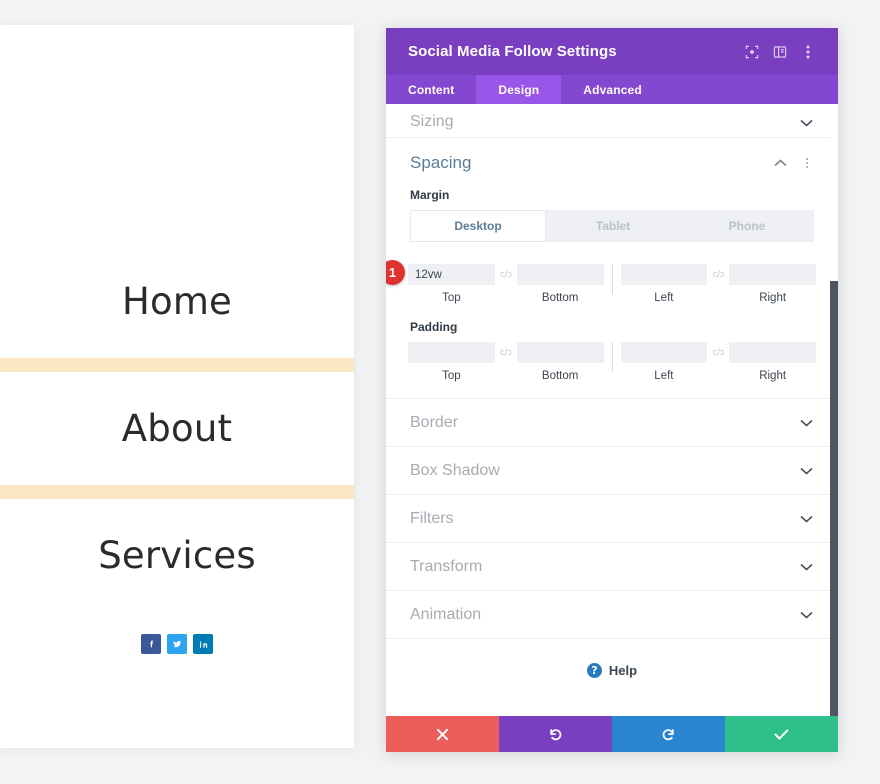 This screenshot has height=784, width=880. What do you see at coordinates (612, 357) in the screenshot?
I see `padding-divider` at bounding box center [612, 357].